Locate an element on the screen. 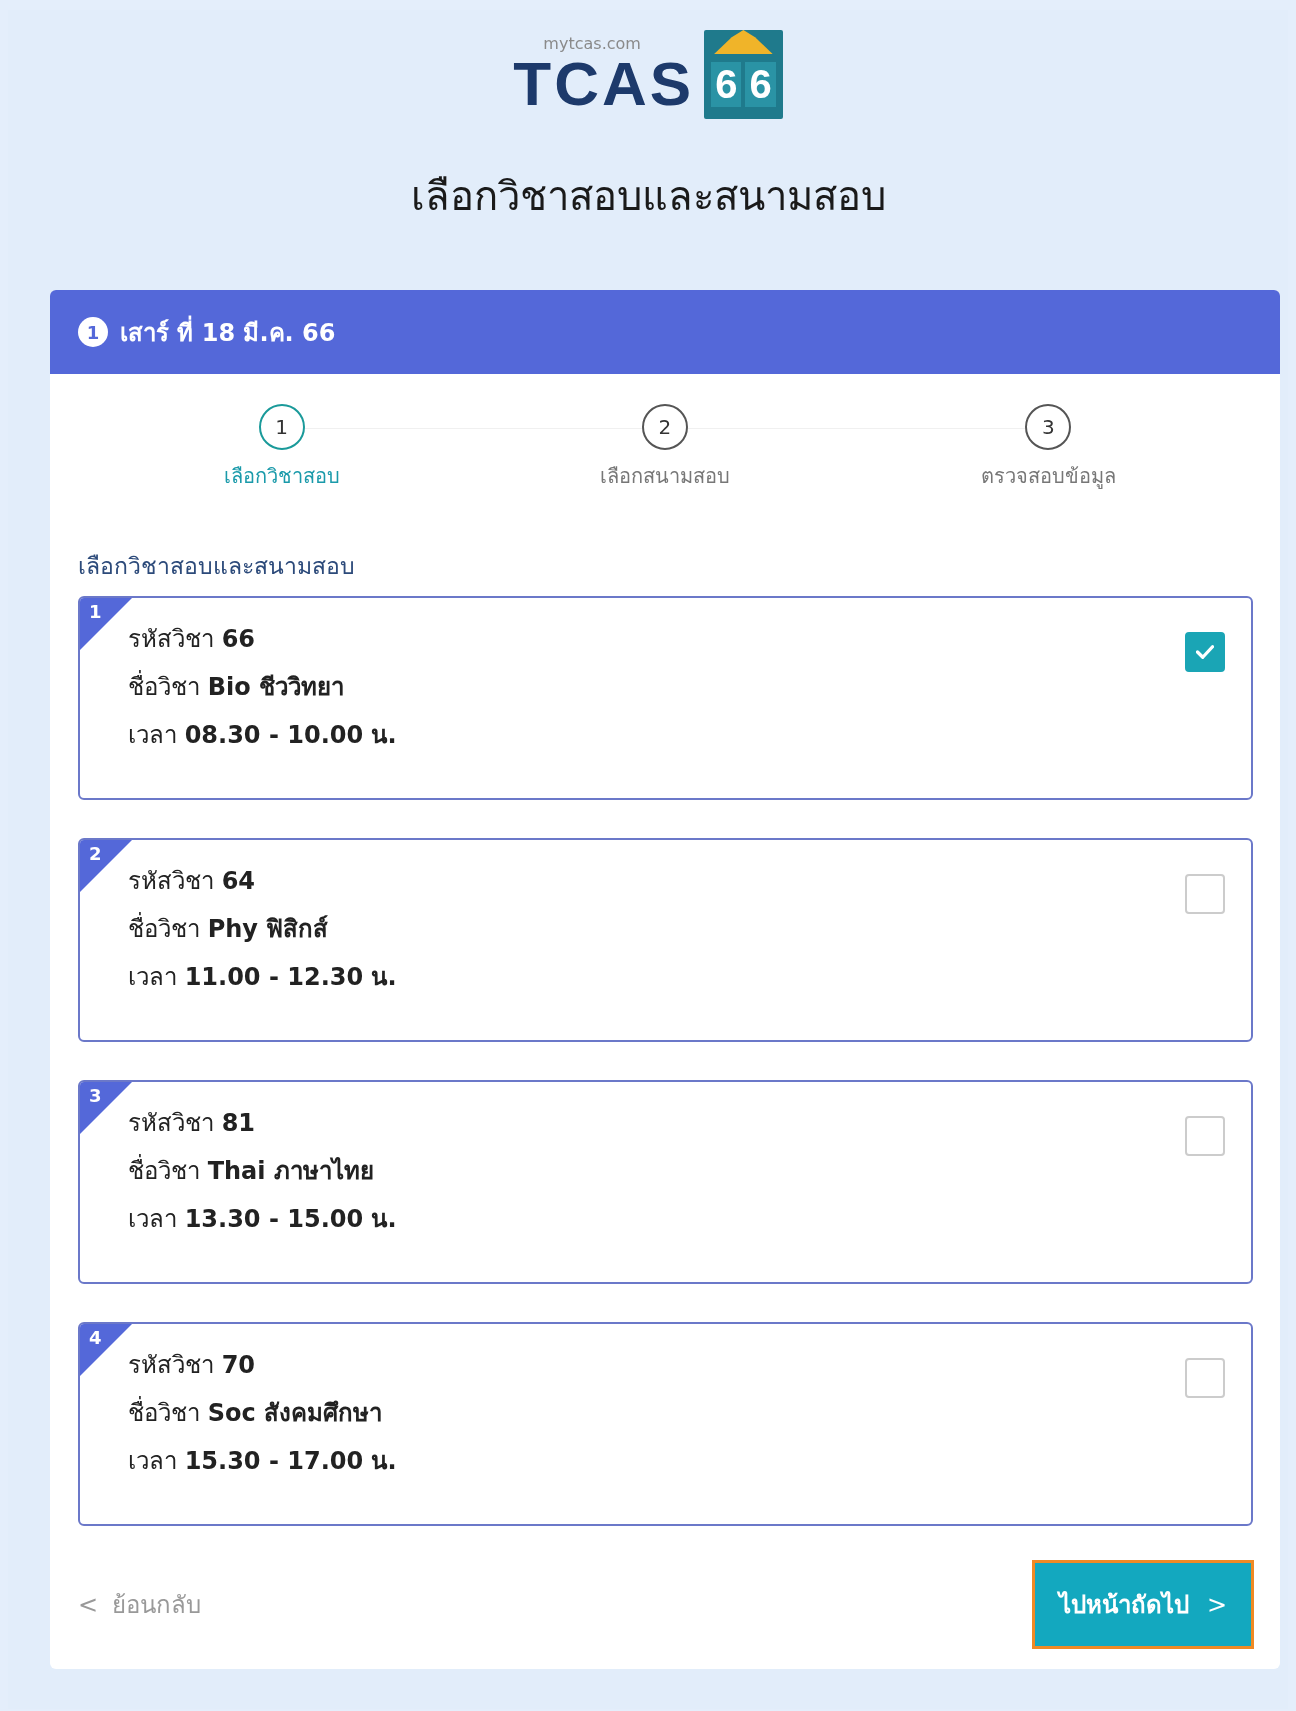 This screenshot has height=1711, width=1296. day-number: 1 is located at coordinates (93, 332).